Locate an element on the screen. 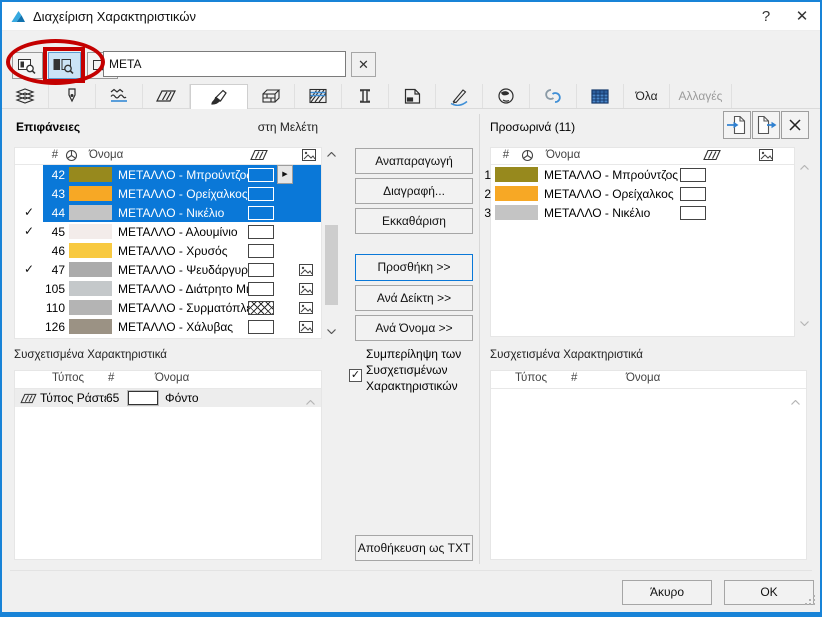 The image size is (822, 617). row-main: 44 ΜΕΤΑΛΛΟ - Νικέλιο is located at coordinates (182, 212).